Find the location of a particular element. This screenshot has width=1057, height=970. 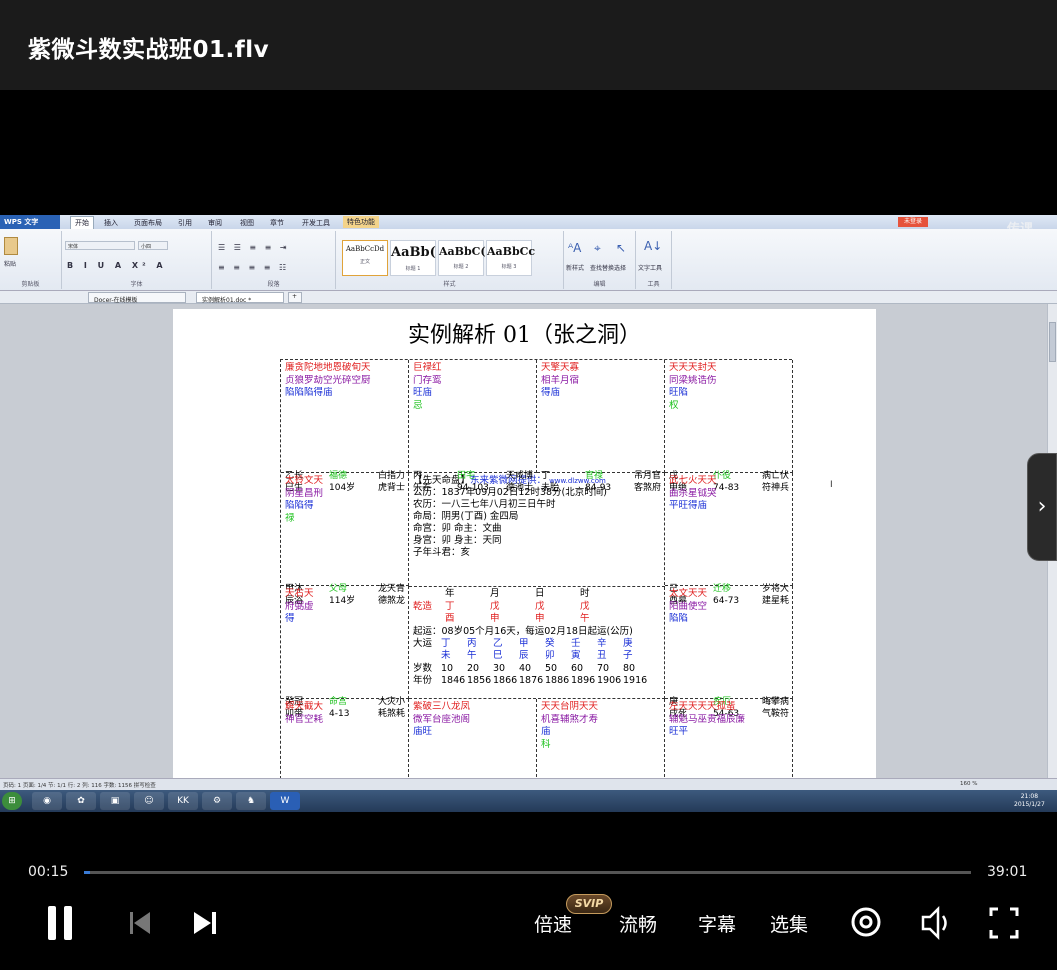

new-tab-button: + is located at coordinates (295, 297).